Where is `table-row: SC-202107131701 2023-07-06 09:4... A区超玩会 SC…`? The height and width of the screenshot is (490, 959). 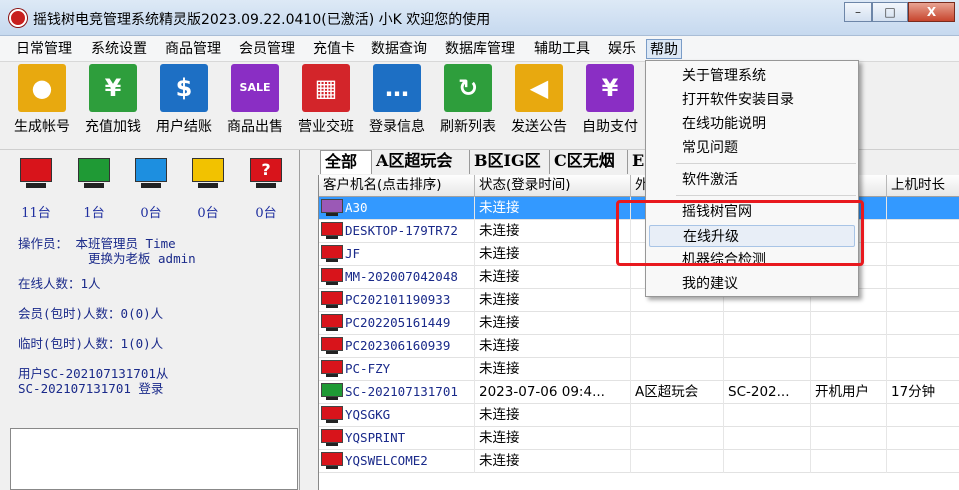 table-row: SC-202107131701 2023-07-06 09:4... A区超玩会 SC… is located at coordinates (639, 392).